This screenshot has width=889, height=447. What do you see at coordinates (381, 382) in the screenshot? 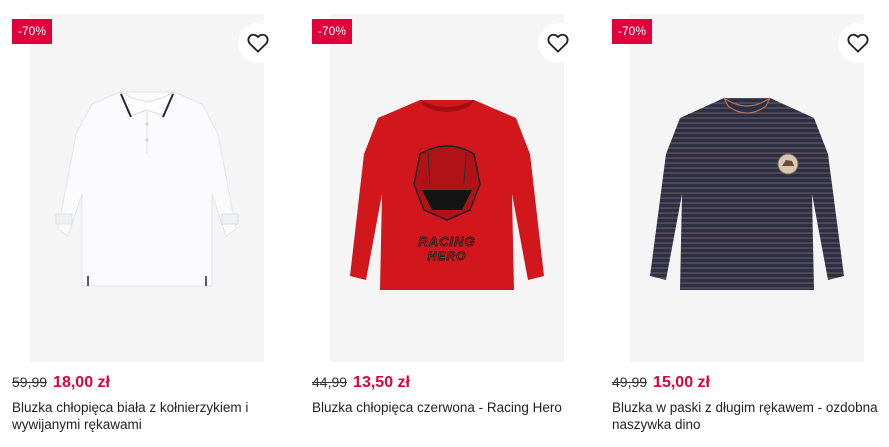
I see `sale-price: 13,50 zł` at bounding box center [381, 382].